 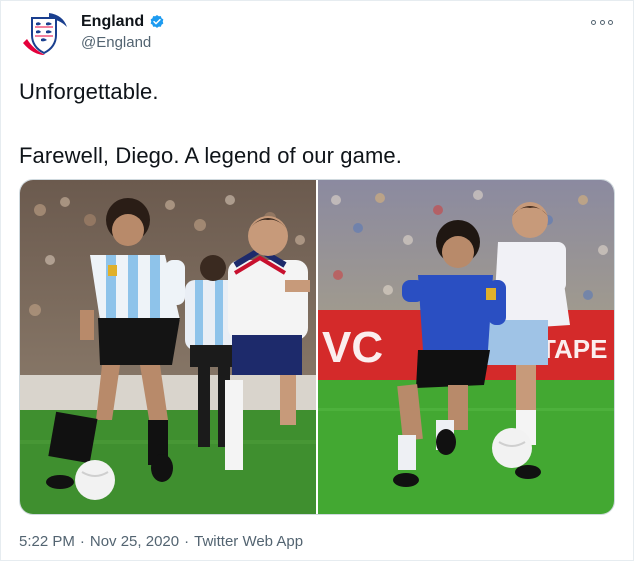 I want to click on tweet-date: Nov 25, 2020, so click(x=134, y=541).